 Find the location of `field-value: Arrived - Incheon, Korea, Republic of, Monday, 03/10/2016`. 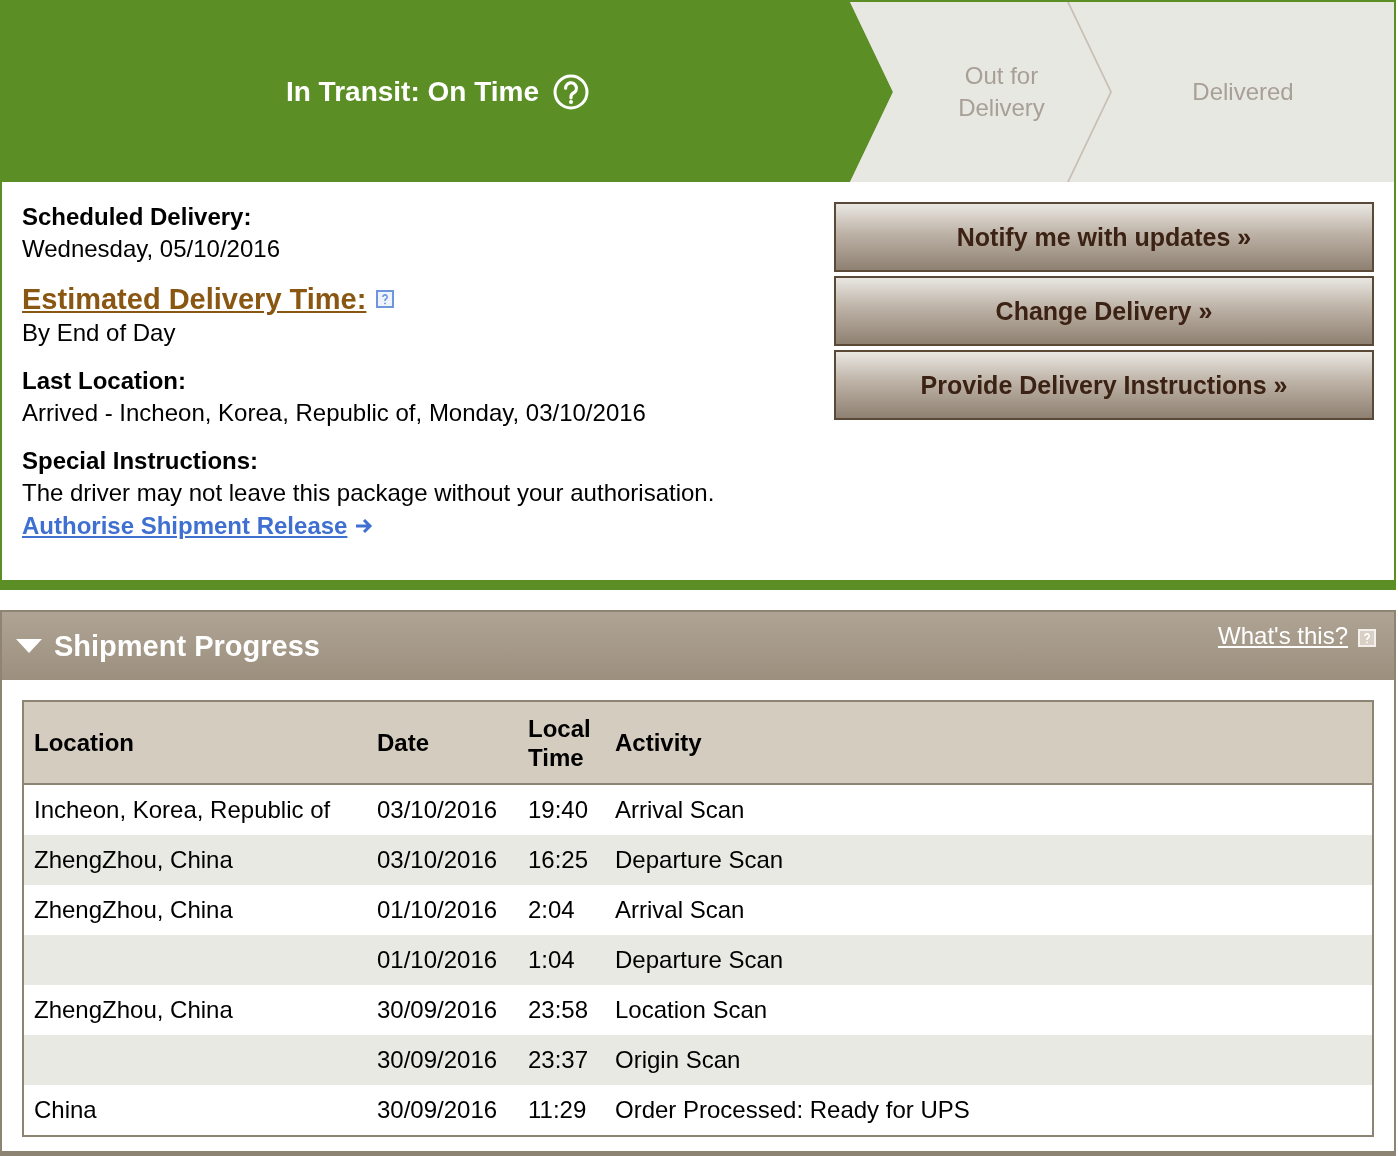

field-value: Arrived - Incheon, Korea, Republic of, Monday, 03/10/2016 is located at coordinates (334, 413).